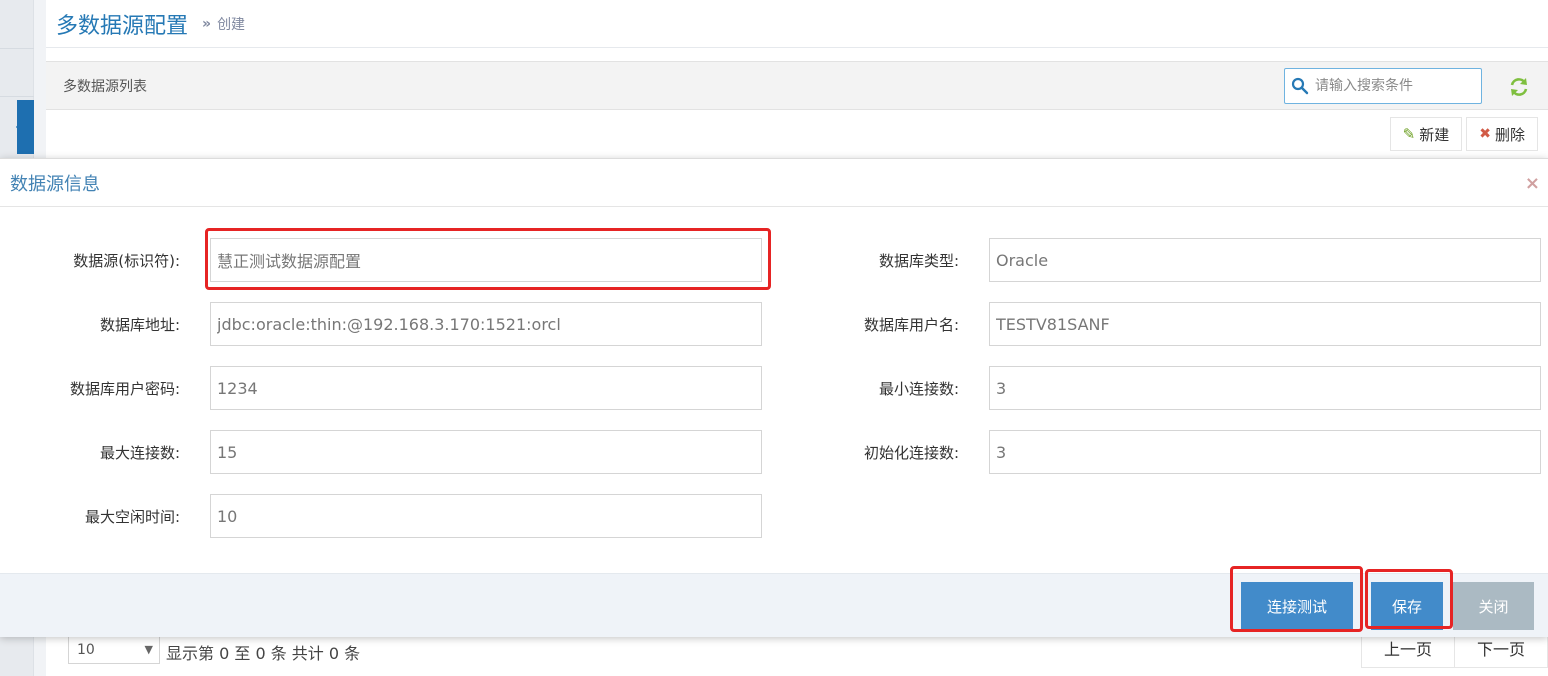 This screenshot has height=676, width=1548. What do you see at coordinates (797, 85) in the screenshot?
I see `list-header-bar: 多数据源列表` at bounding box center [797, 85].